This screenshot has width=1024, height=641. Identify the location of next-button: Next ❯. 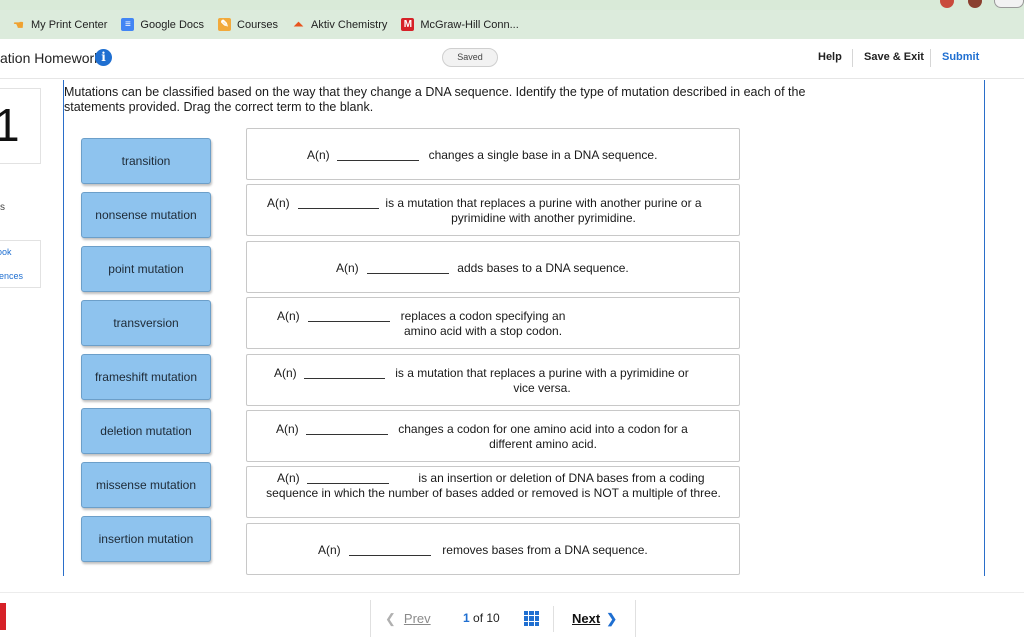
(594, 619).